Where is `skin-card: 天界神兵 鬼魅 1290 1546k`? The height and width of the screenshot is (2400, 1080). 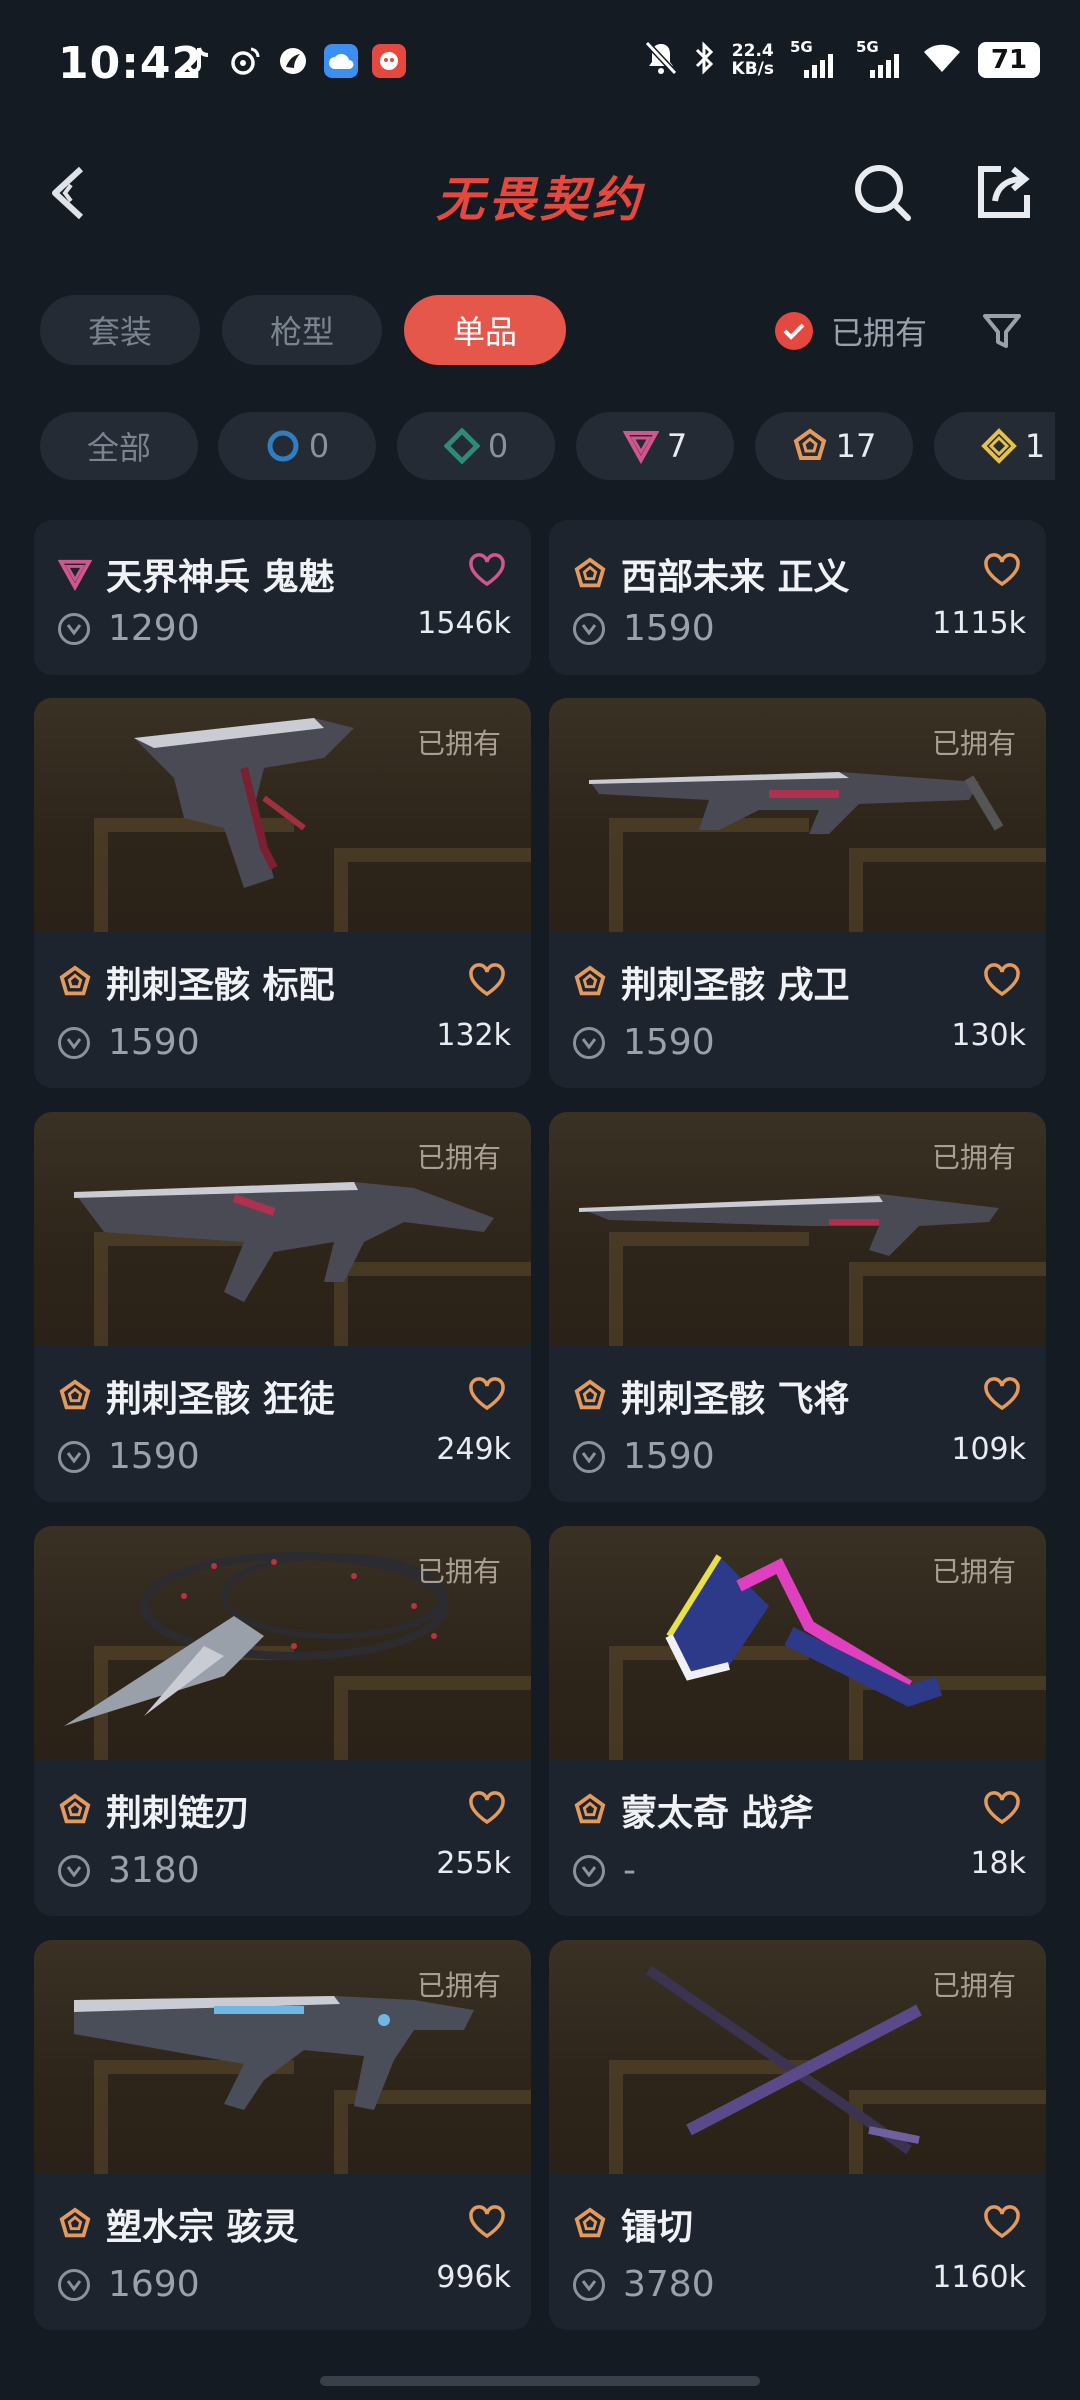 skin-card: 天界神兵 鬼魅 1290 1546k is located at coordinates (282, 597).